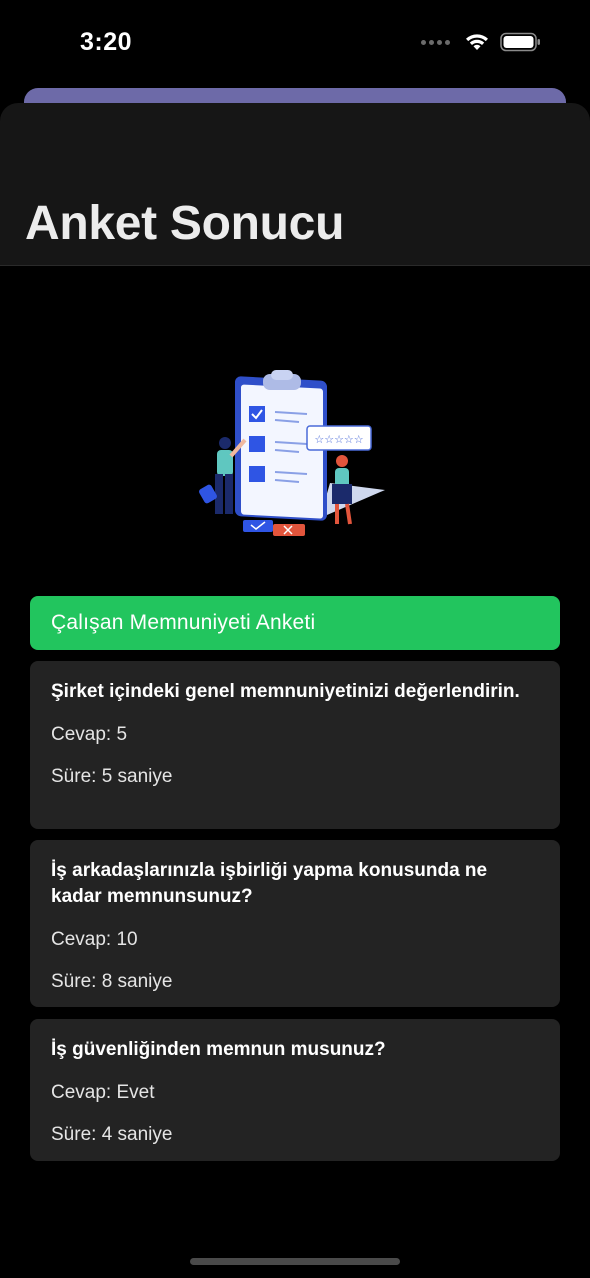 The image size is (590, 1278). Describe the element at coordinates (295, 45) in the screenshot. I see `status-bar: 3:20` at that location.